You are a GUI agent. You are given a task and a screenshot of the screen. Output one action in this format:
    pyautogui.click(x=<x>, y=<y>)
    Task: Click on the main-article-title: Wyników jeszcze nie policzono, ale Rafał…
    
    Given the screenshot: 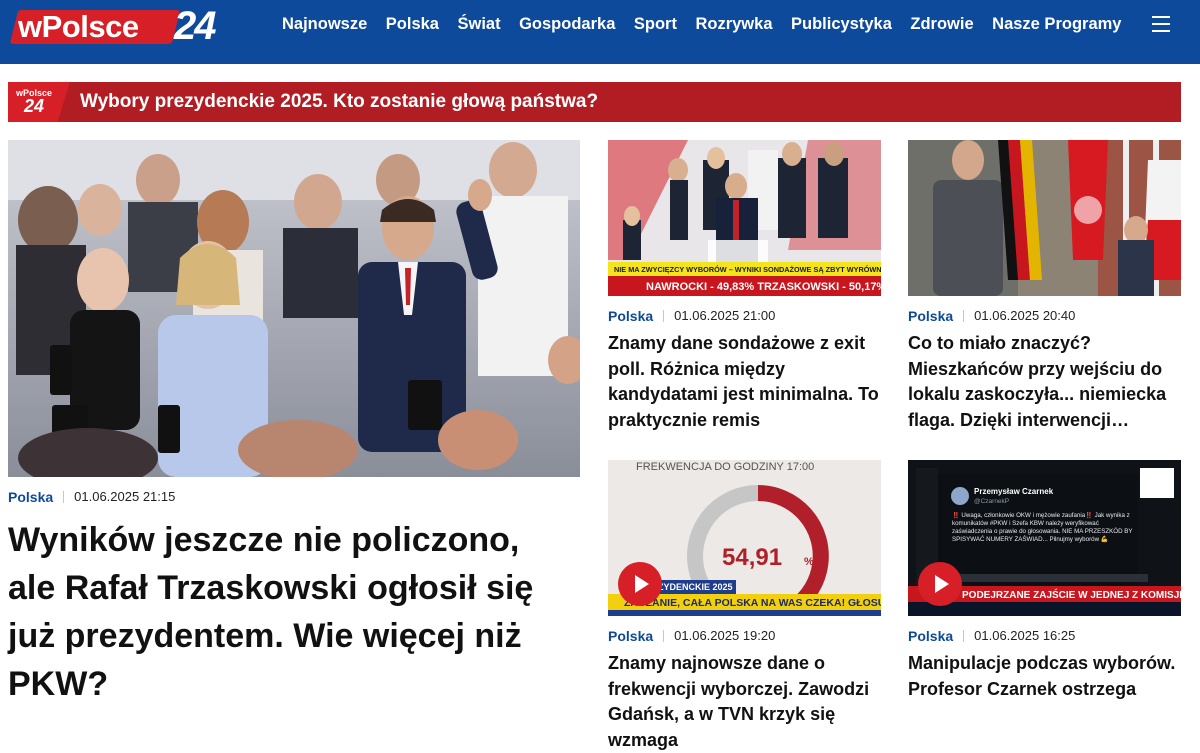 What is the action you would take?
    pyautogui.click(x=288, y=612)
    